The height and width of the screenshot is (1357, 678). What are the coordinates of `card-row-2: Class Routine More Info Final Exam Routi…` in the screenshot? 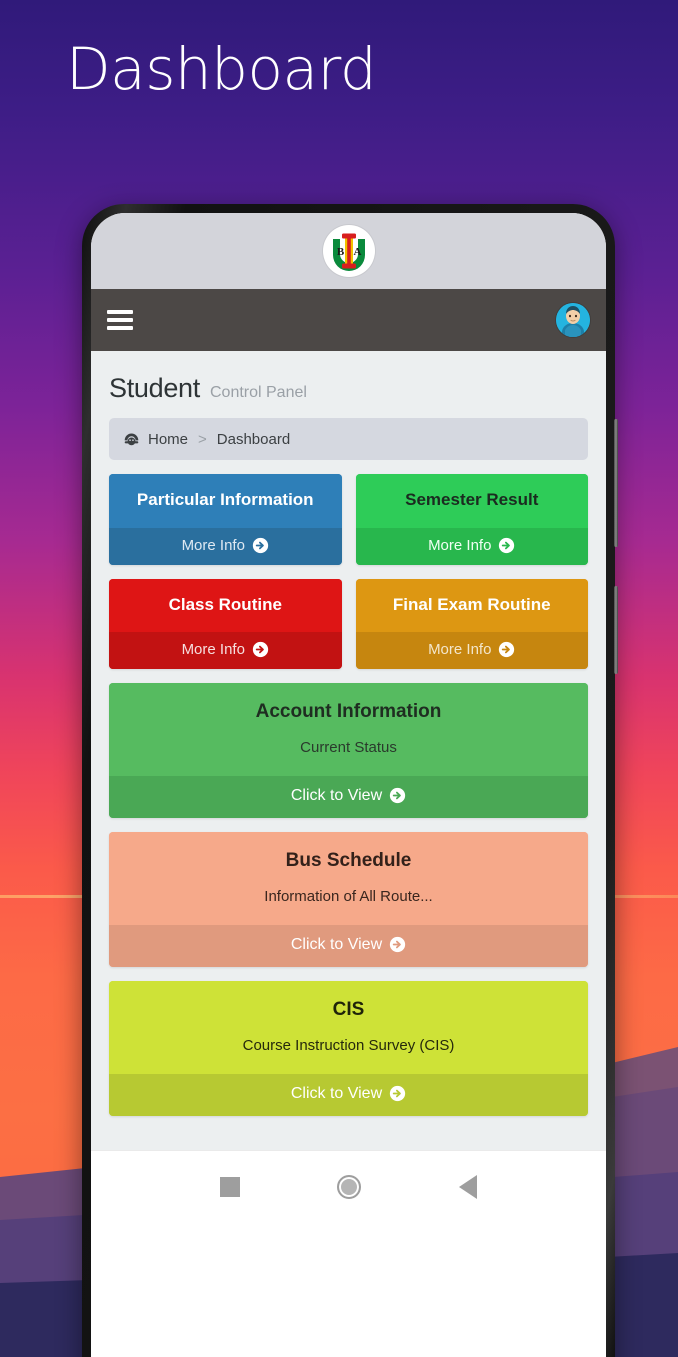 It's located at (348, 624).